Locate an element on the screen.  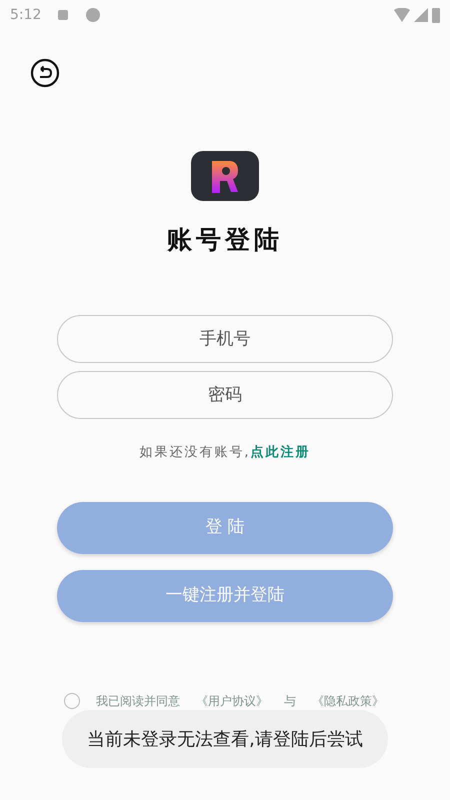
phone-field: 手机号 is located at coordinates (225, 338).